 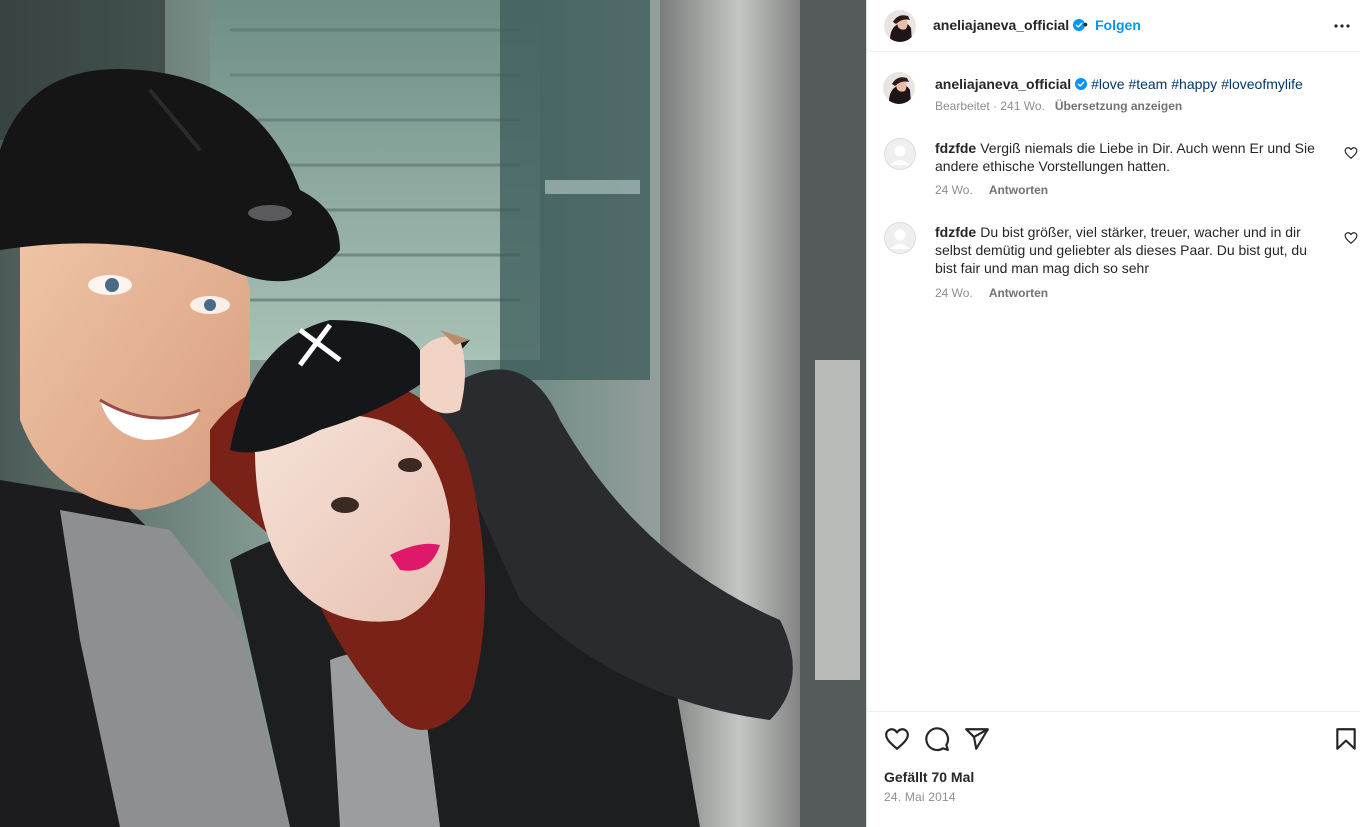 What do you see at coordinates (920, 797) in the screenshot?
I see `post-date: 24. Mai 2014` at bounding box center [920, 797].